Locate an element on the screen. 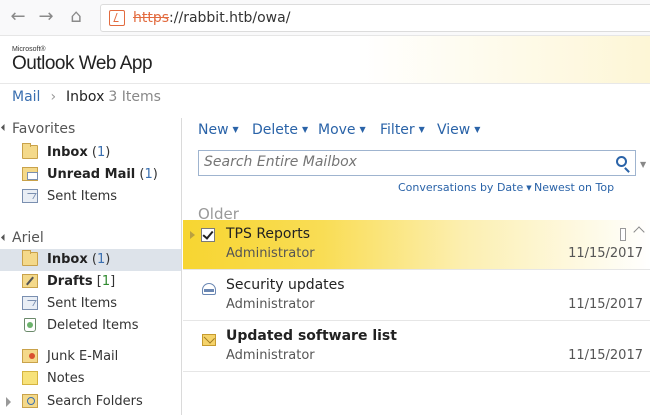  junk-mail-icon is located at coordinates (30, 356).